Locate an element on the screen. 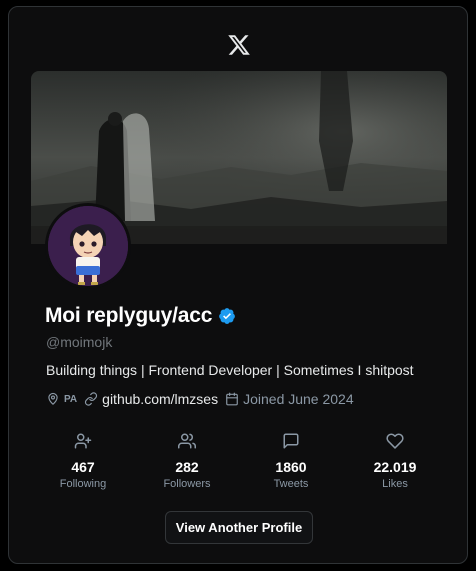 This screenshot has width=476, height=571. view-another-profile-button: View Another Profile is located at coordinates (239, 527).